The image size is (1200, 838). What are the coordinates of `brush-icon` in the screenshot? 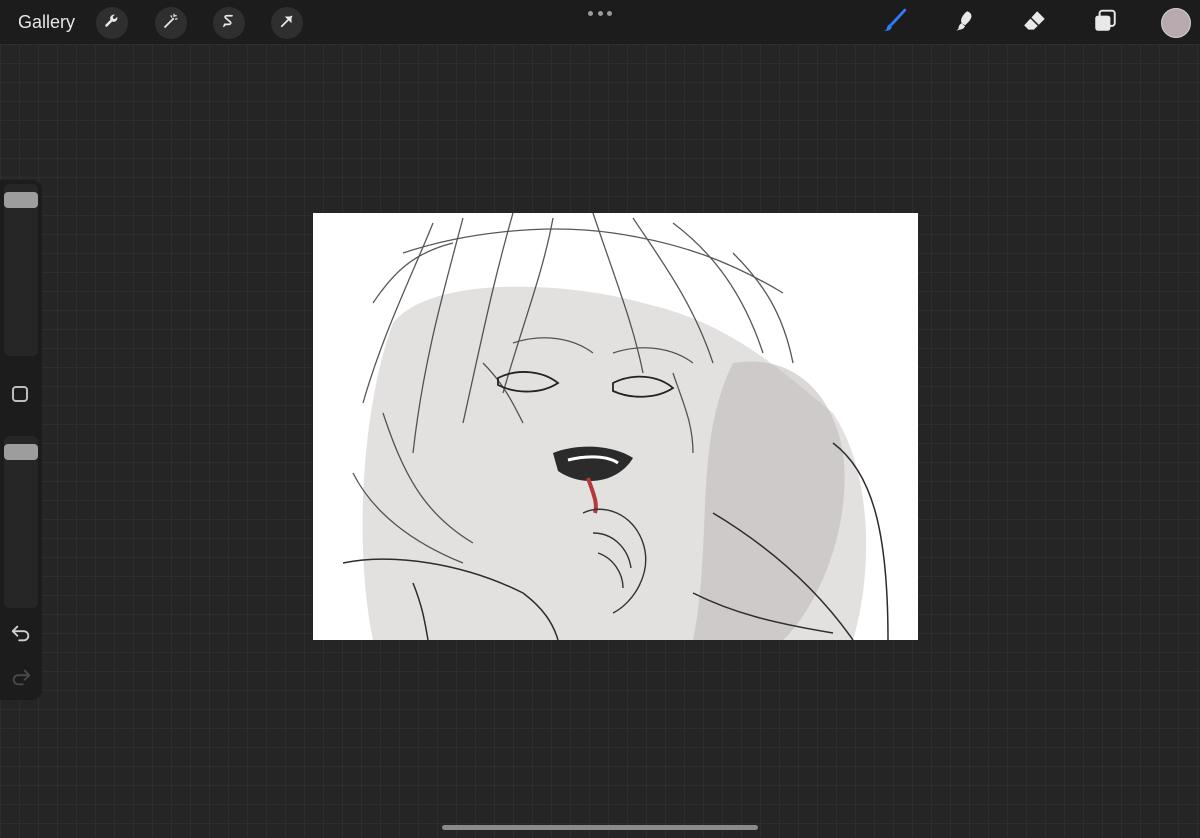 It's located at (895, 23).